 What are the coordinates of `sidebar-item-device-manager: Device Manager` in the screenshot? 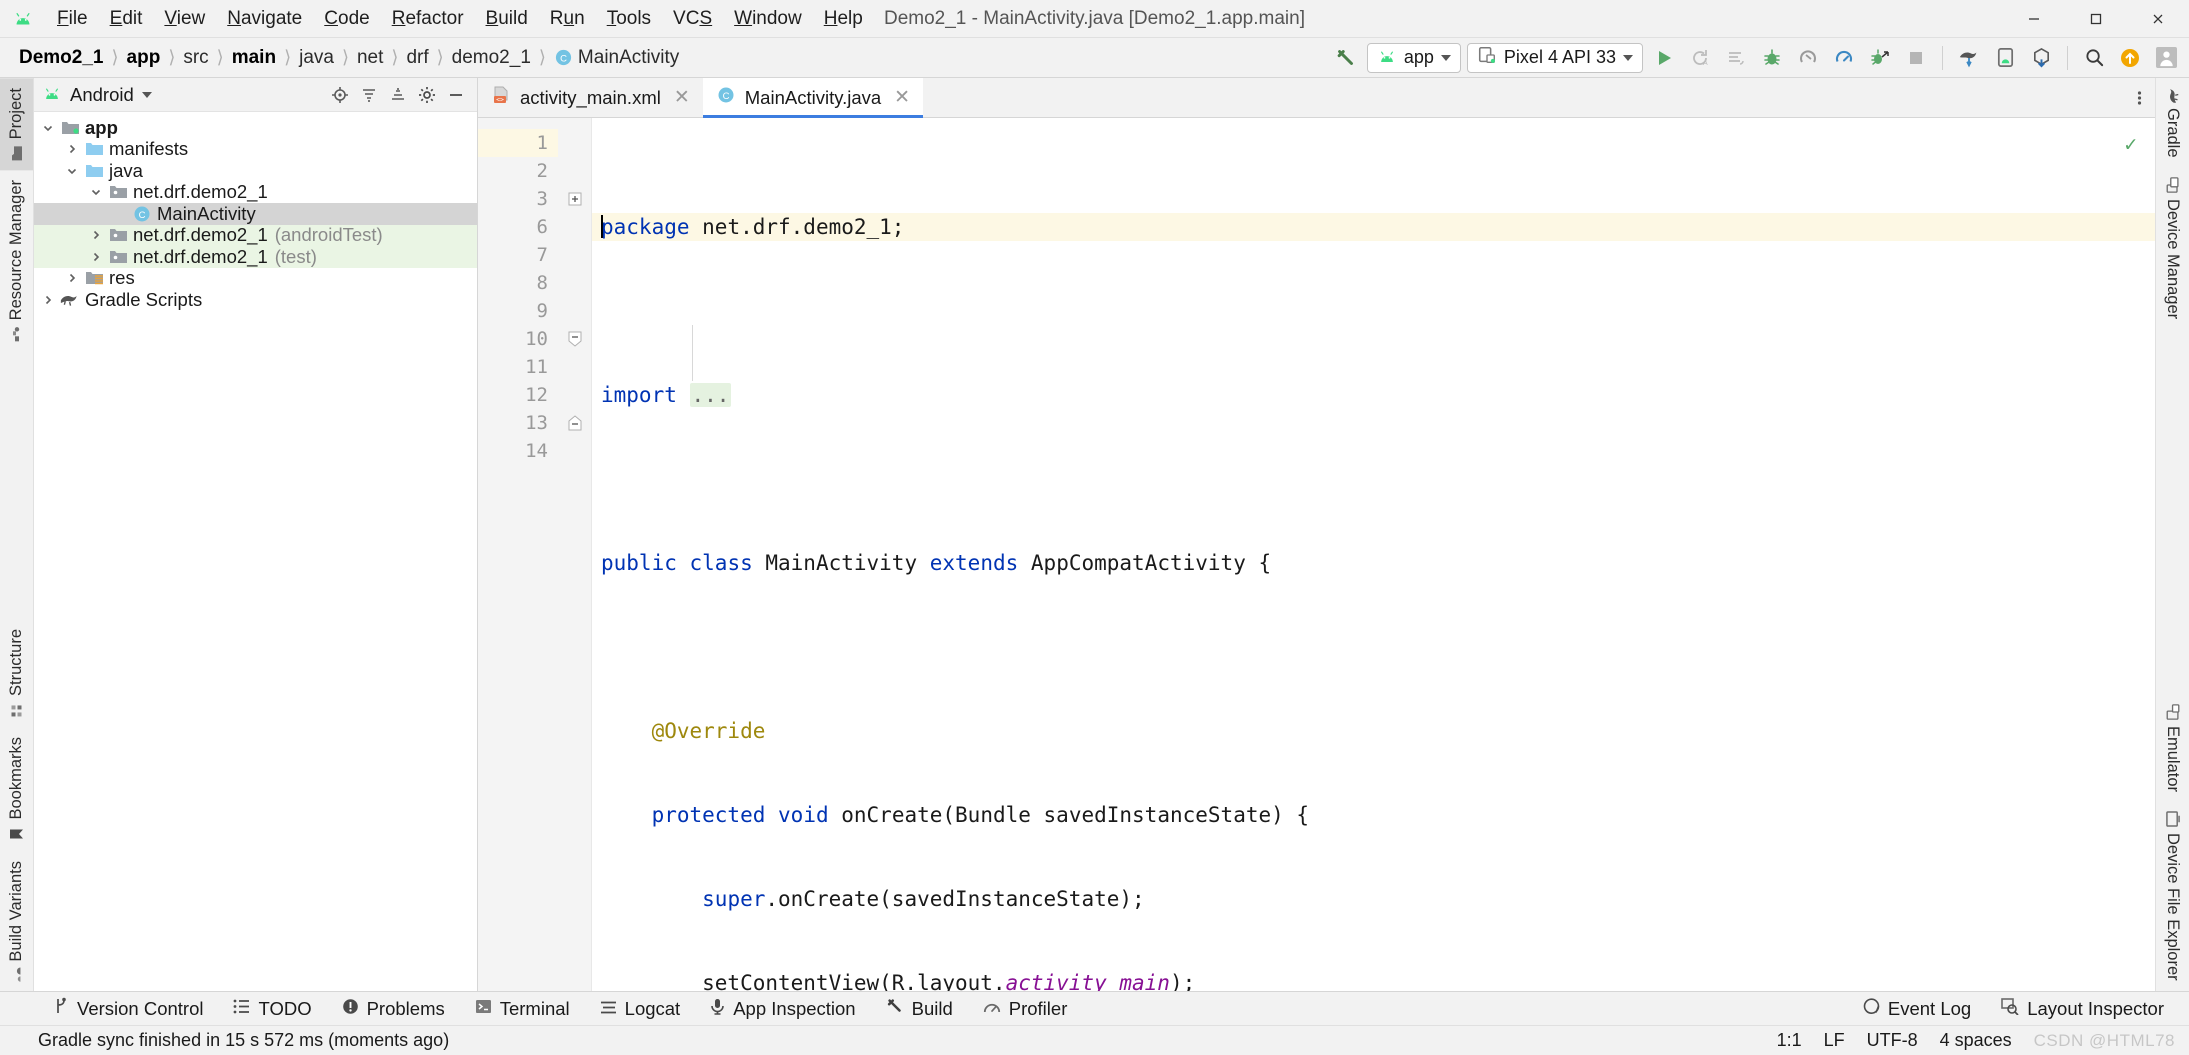 It's located at (2172, 248).